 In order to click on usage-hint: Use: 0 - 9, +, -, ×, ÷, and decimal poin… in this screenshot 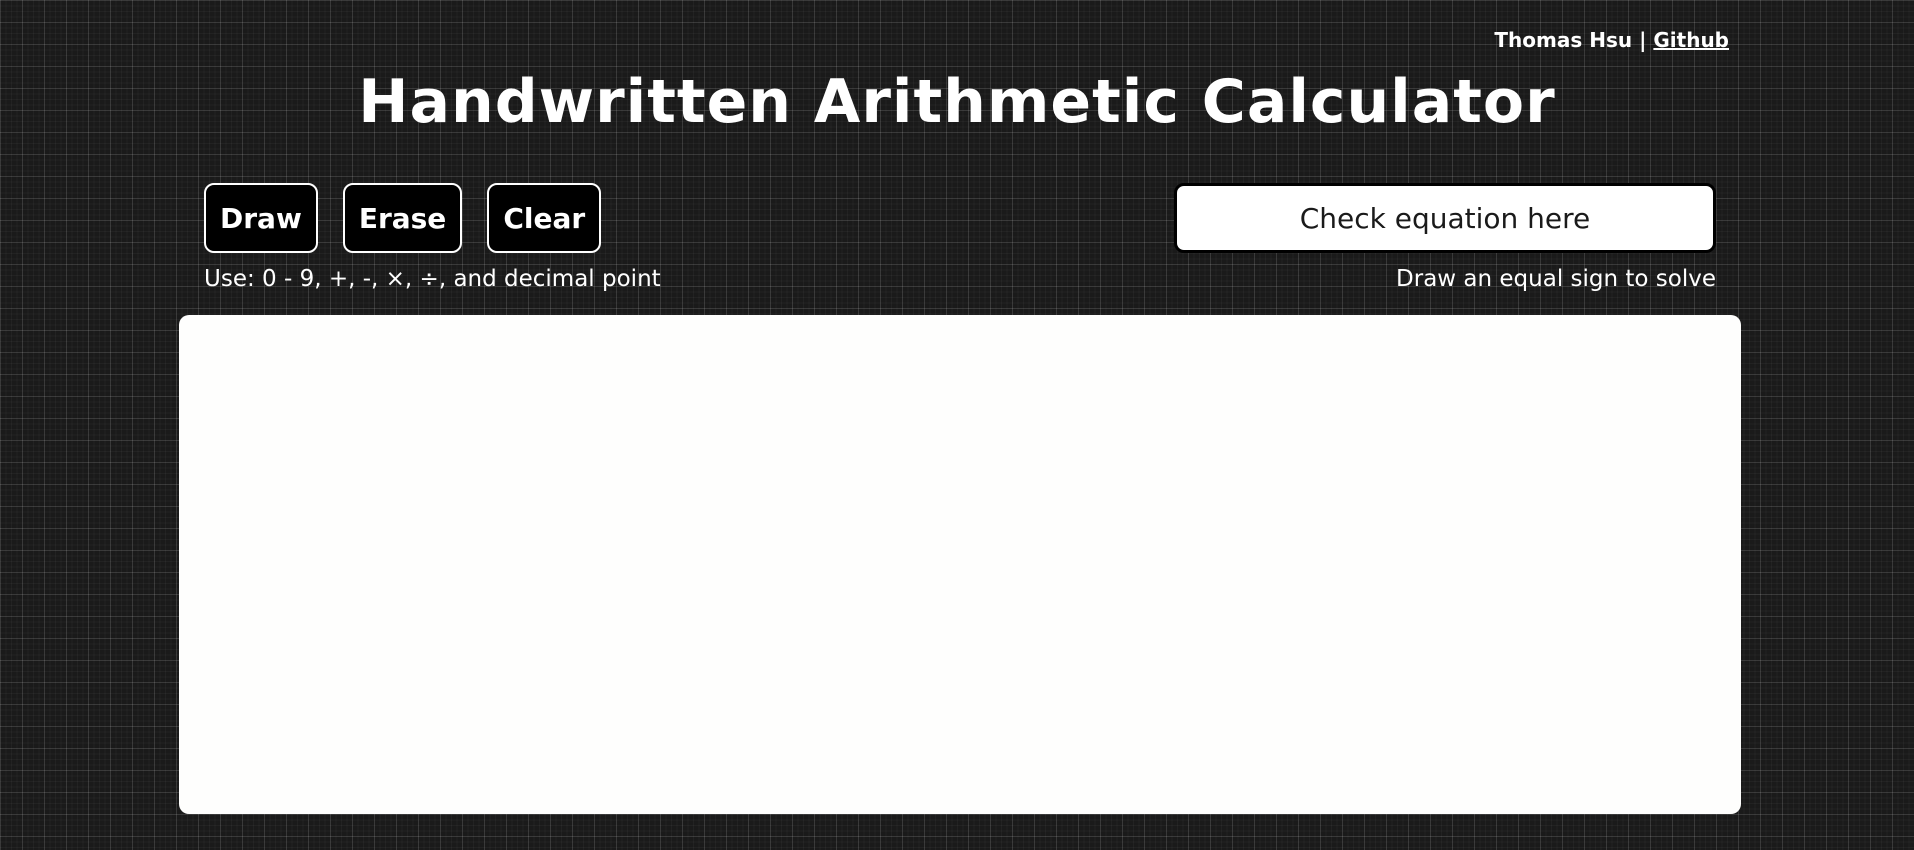, I will do `click(432, 279)`.